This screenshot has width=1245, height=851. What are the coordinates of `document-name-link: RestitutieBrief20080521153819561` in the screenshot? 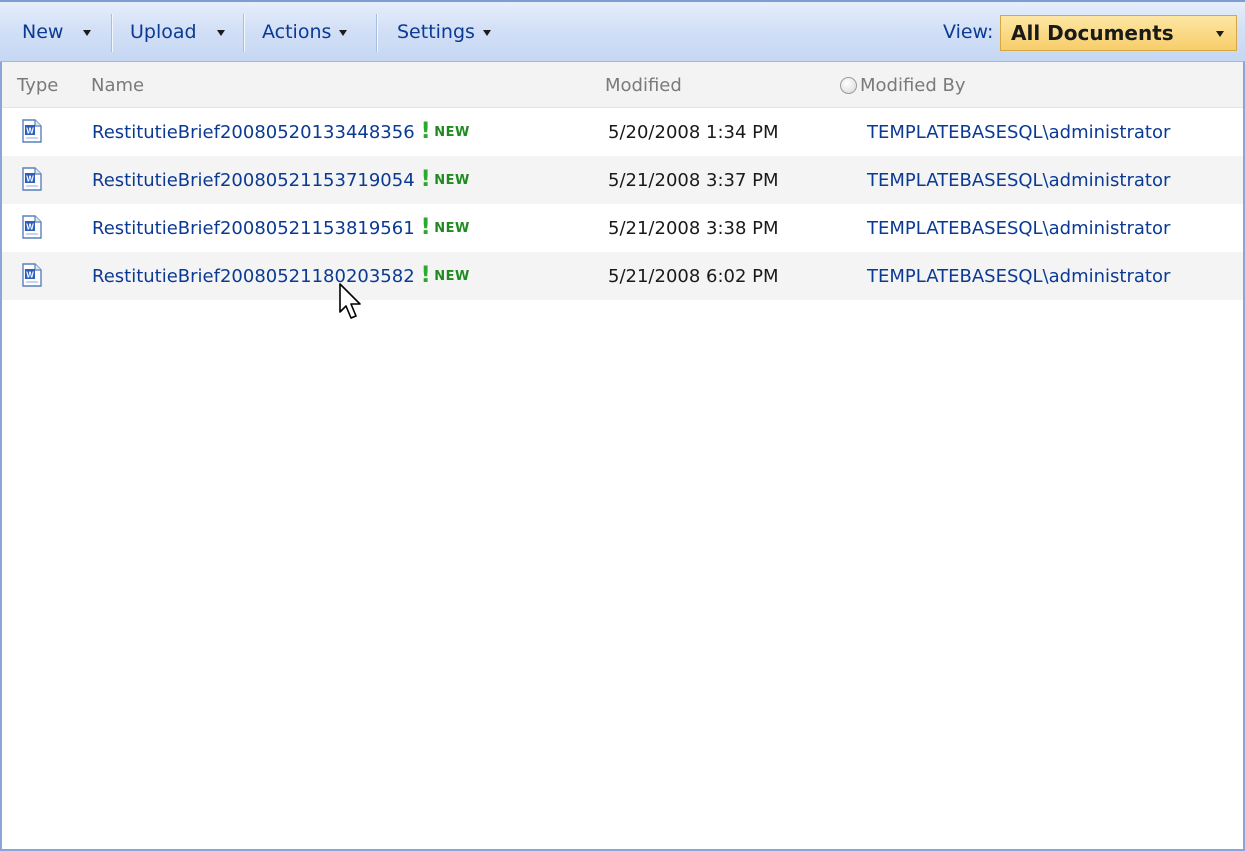 It's located at (253, 228).